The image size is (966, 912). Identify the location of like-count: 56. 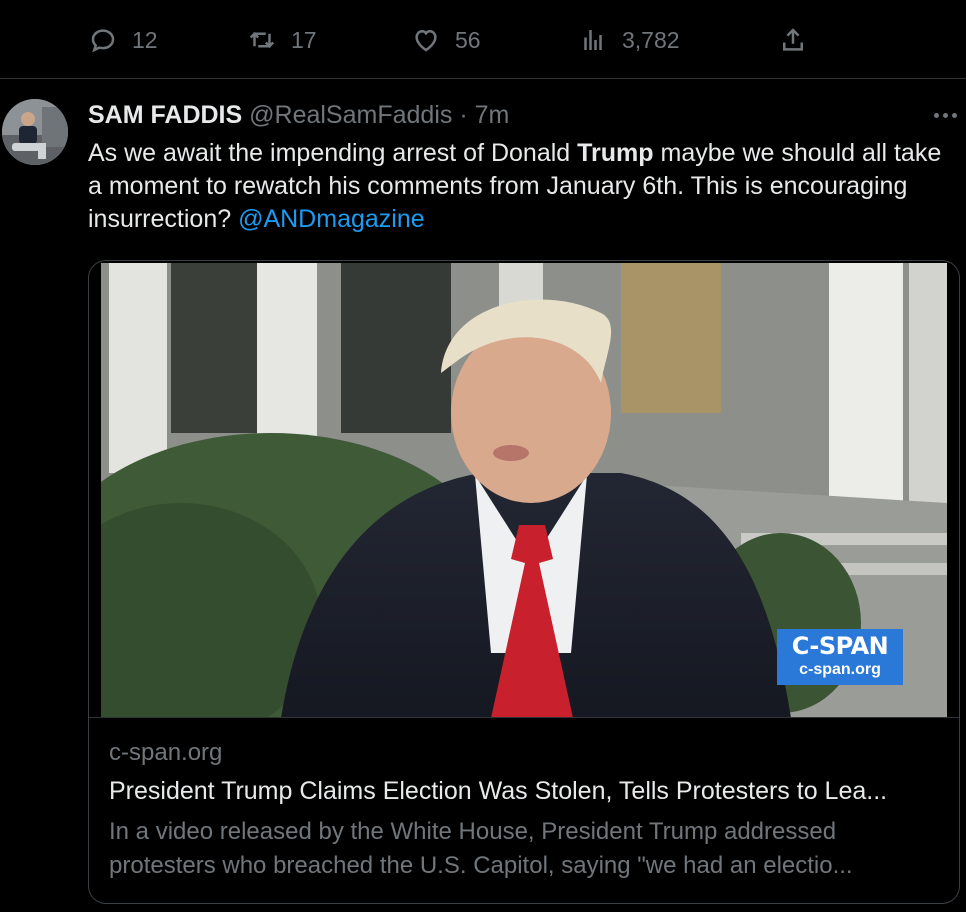
(468, 39).